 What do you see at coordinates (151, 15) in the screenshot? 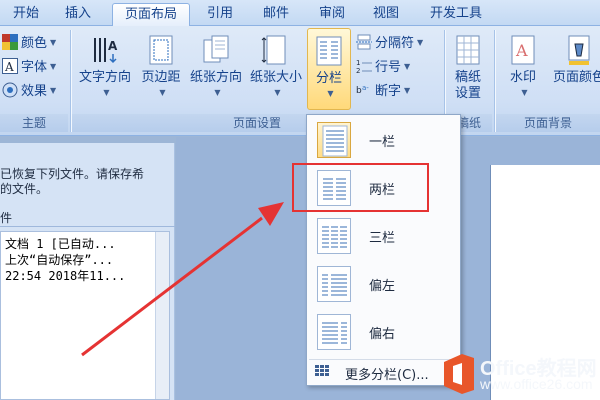
I see `tab-page-layout: 页面布局` at bounding box center [151, 15].